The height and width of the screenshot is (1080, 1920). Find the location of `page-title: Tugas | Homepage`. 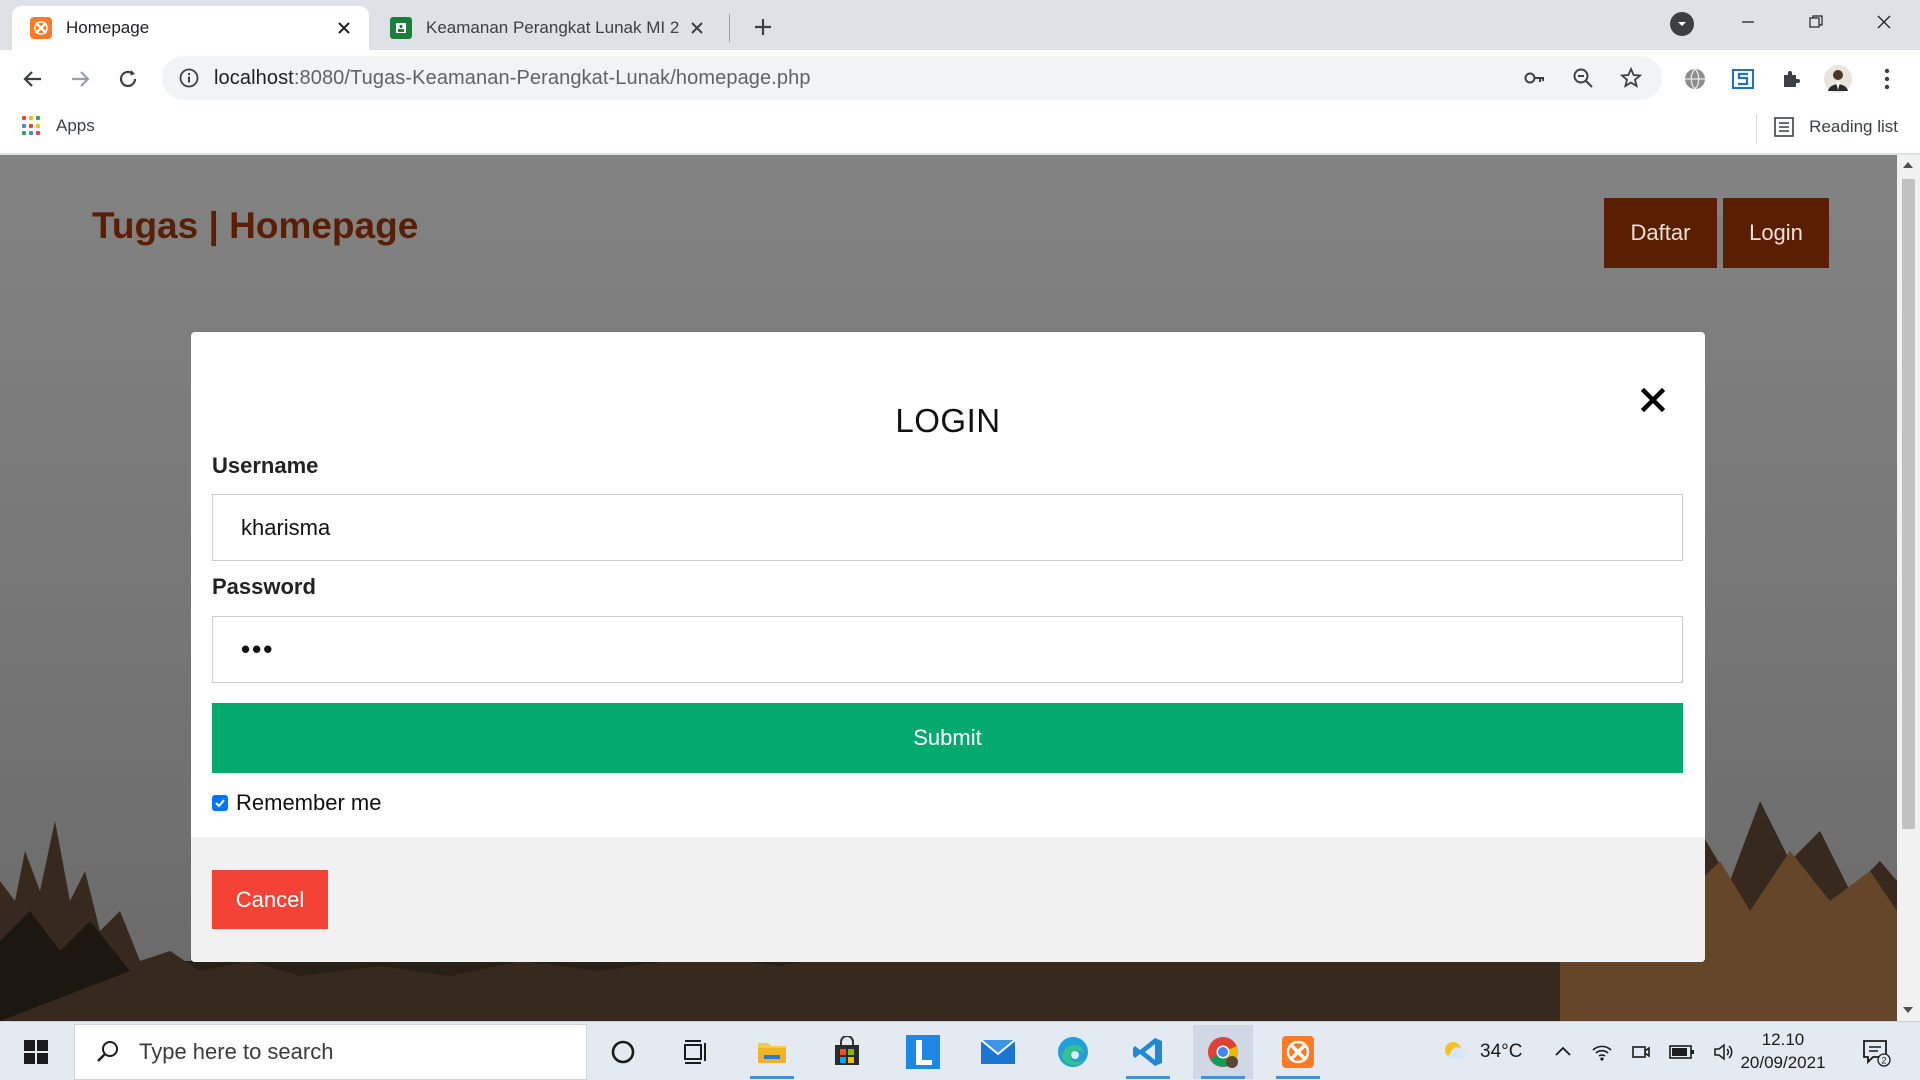

page-title: Tugas | Homepage is located at coordinates (255, 225).